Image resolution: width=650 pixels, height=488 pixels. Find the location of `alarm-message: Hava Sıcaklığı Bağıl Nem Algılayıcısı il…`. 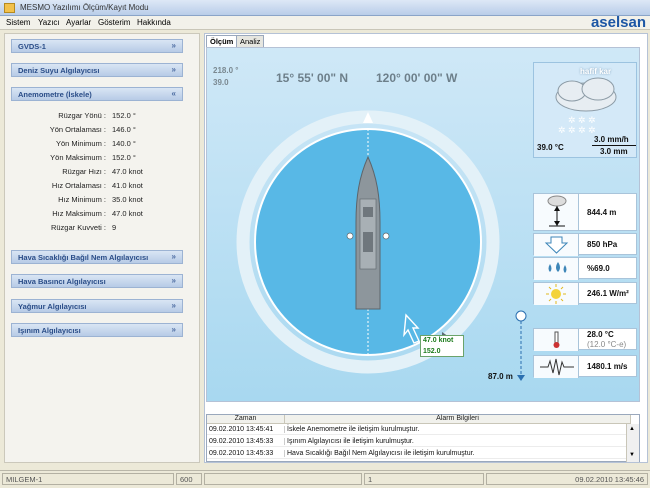

alarm-message: Hava Sıcaklığı Bağıl Nem Algılayıcısı il… is located at coordinates (381, 453).